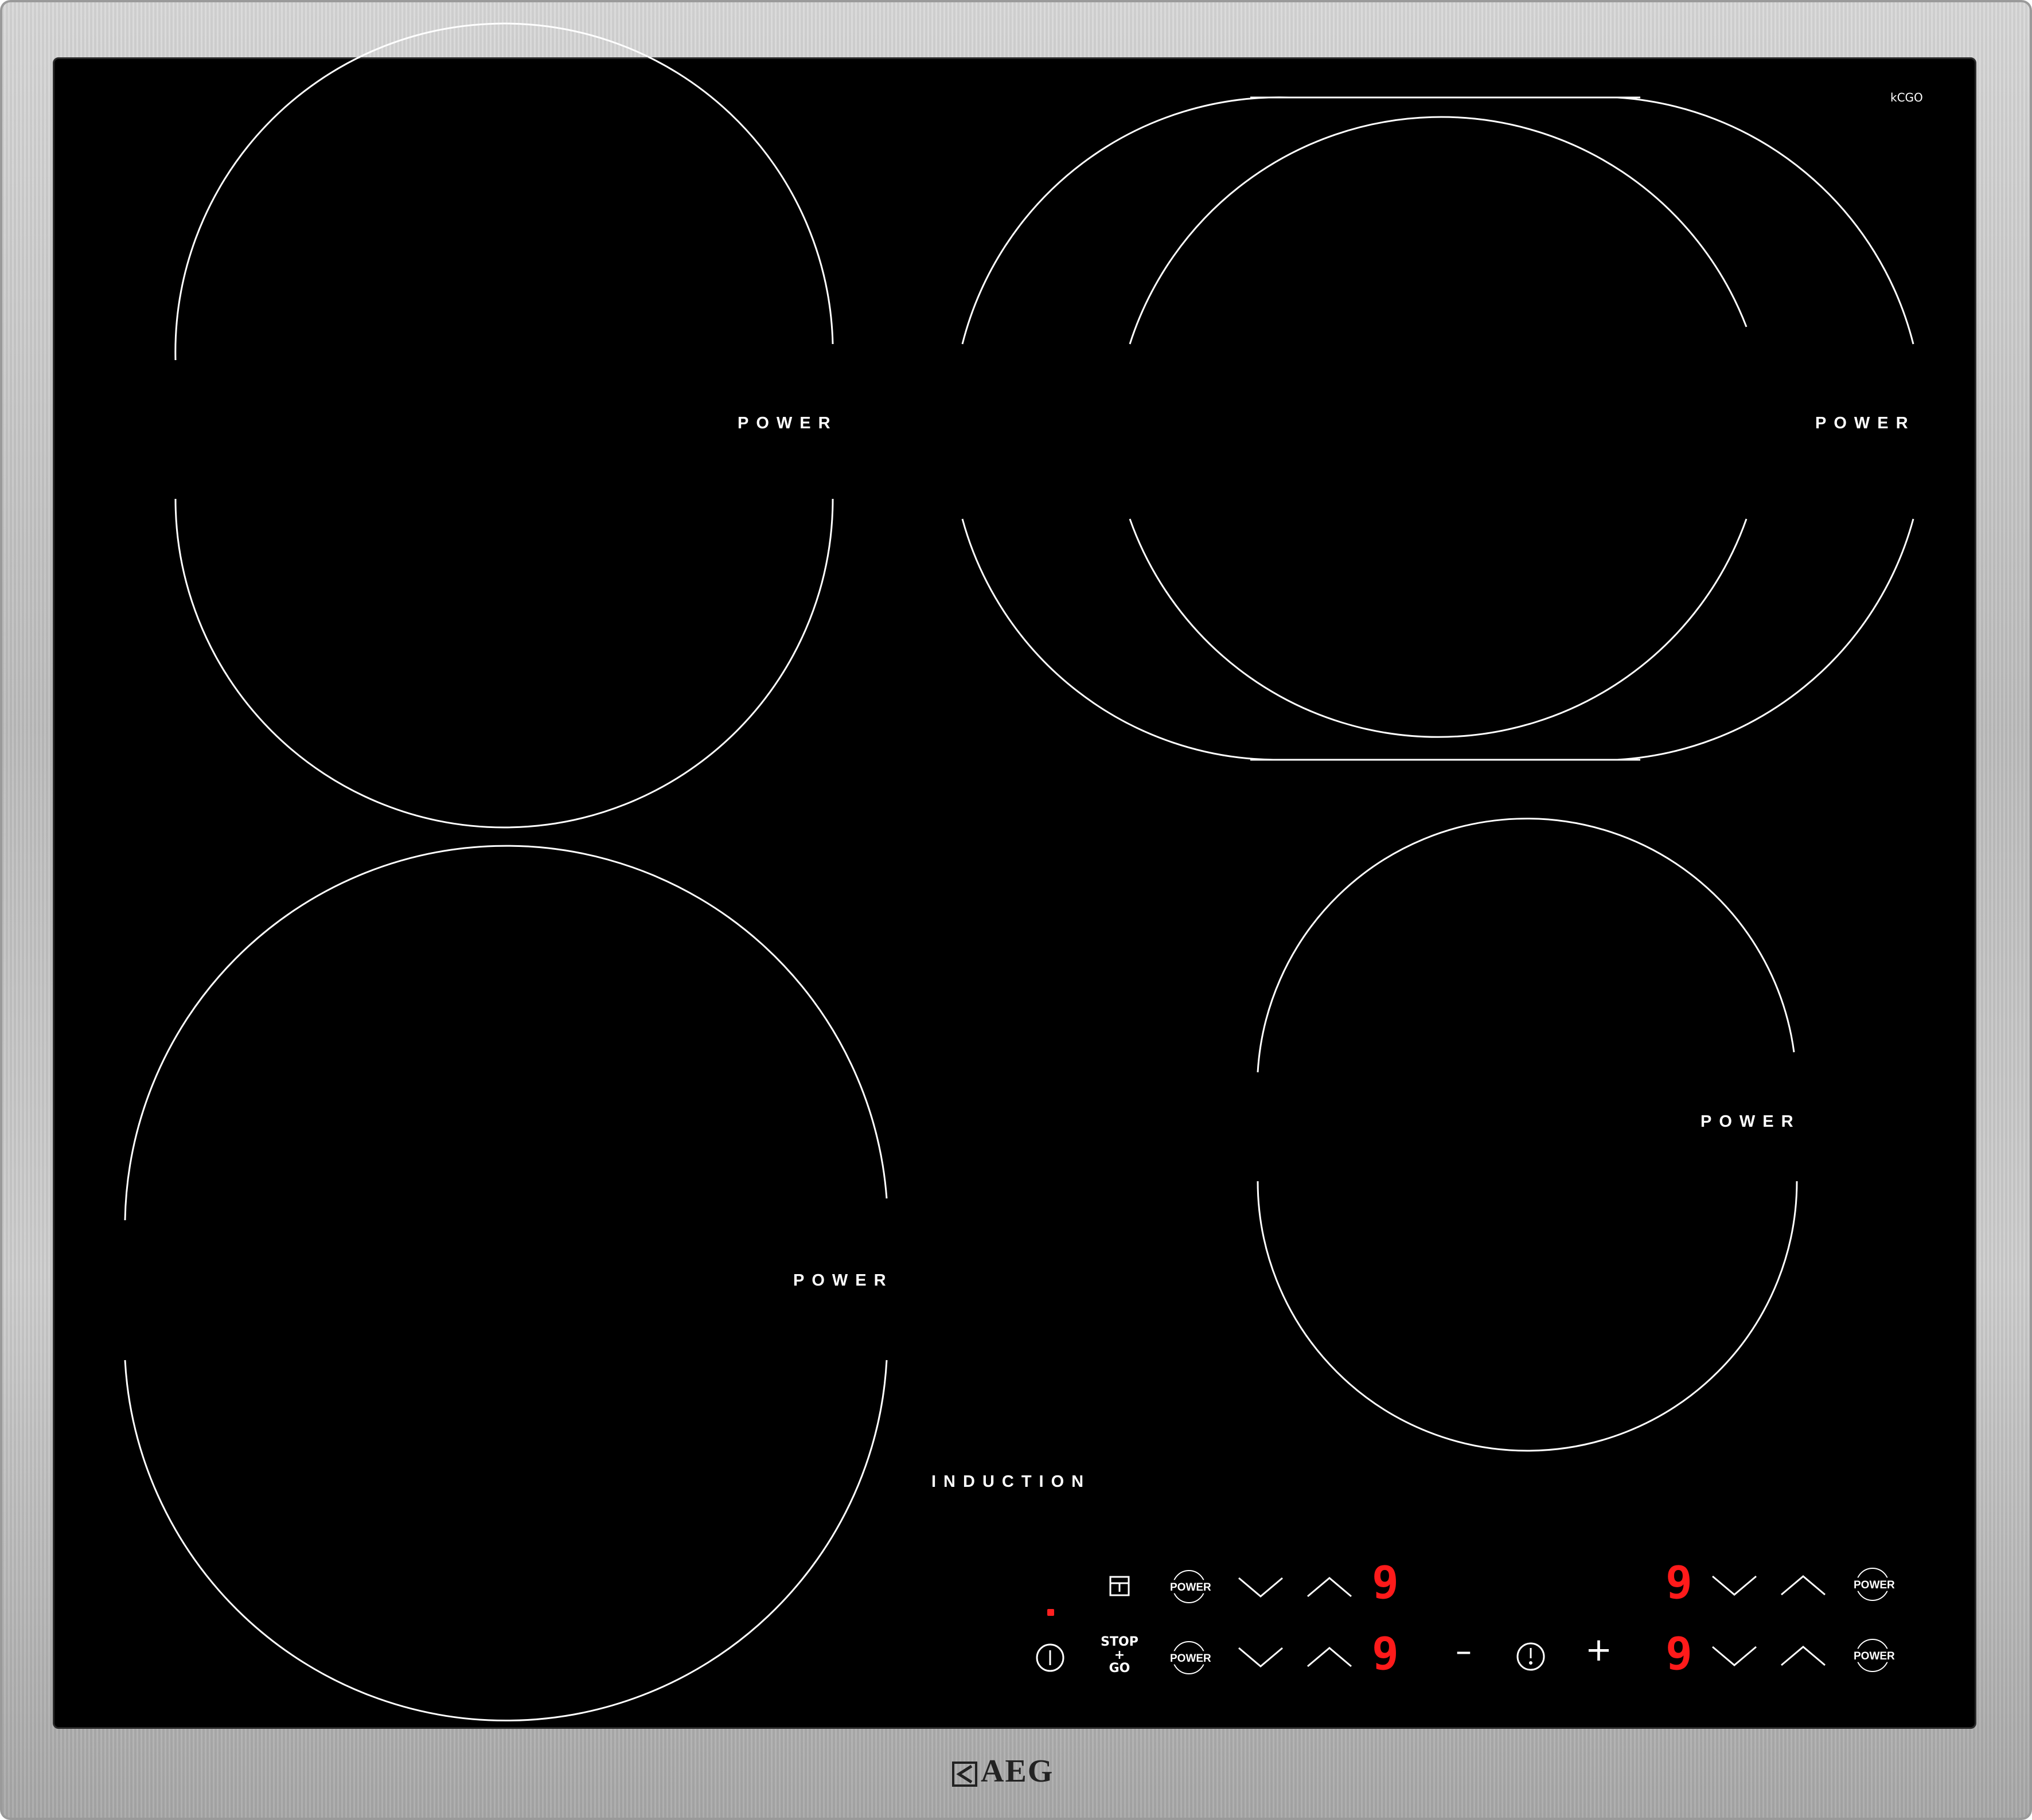  I want to click on power-button-front-left: POWER, so click(1190, 1588).